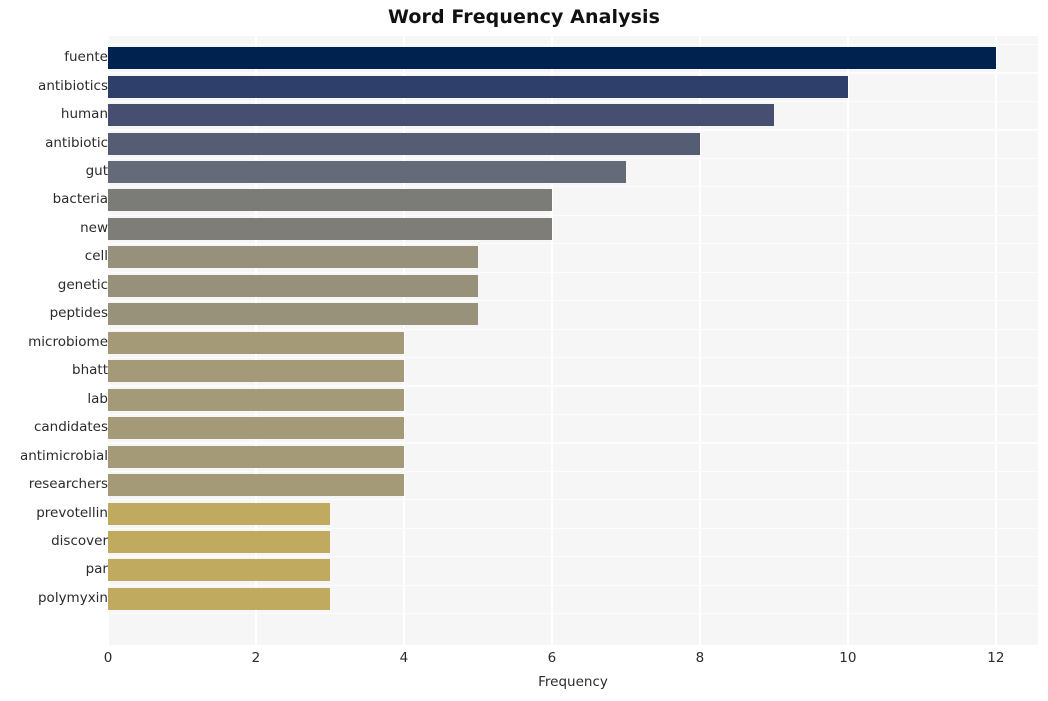  What do you see at coordinates (404, 658) in the screenshot?
I see `x-tick-label: 4` at bounding box center [404, 658].